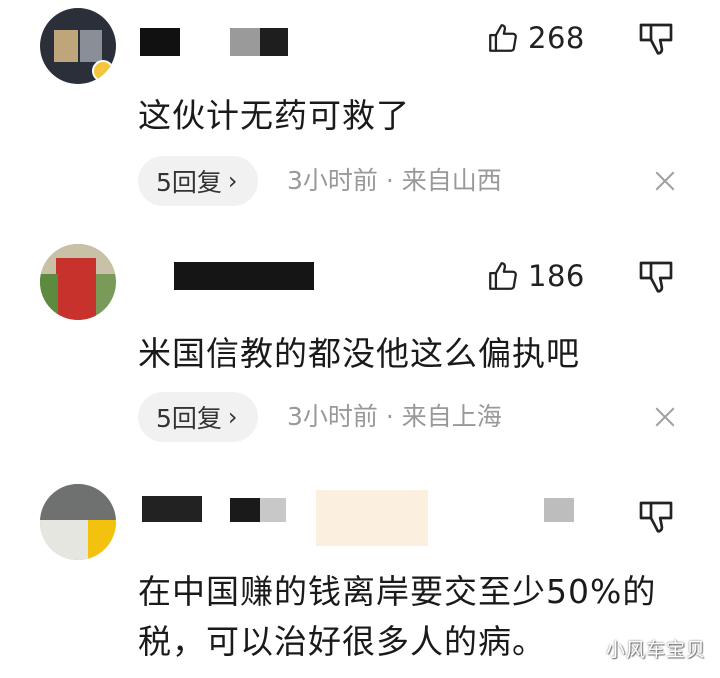  Describe the element at coordinates (342, 641) in the screenshot. I see `comment-text-line: 税，可以治好很多人的病。` at that location.